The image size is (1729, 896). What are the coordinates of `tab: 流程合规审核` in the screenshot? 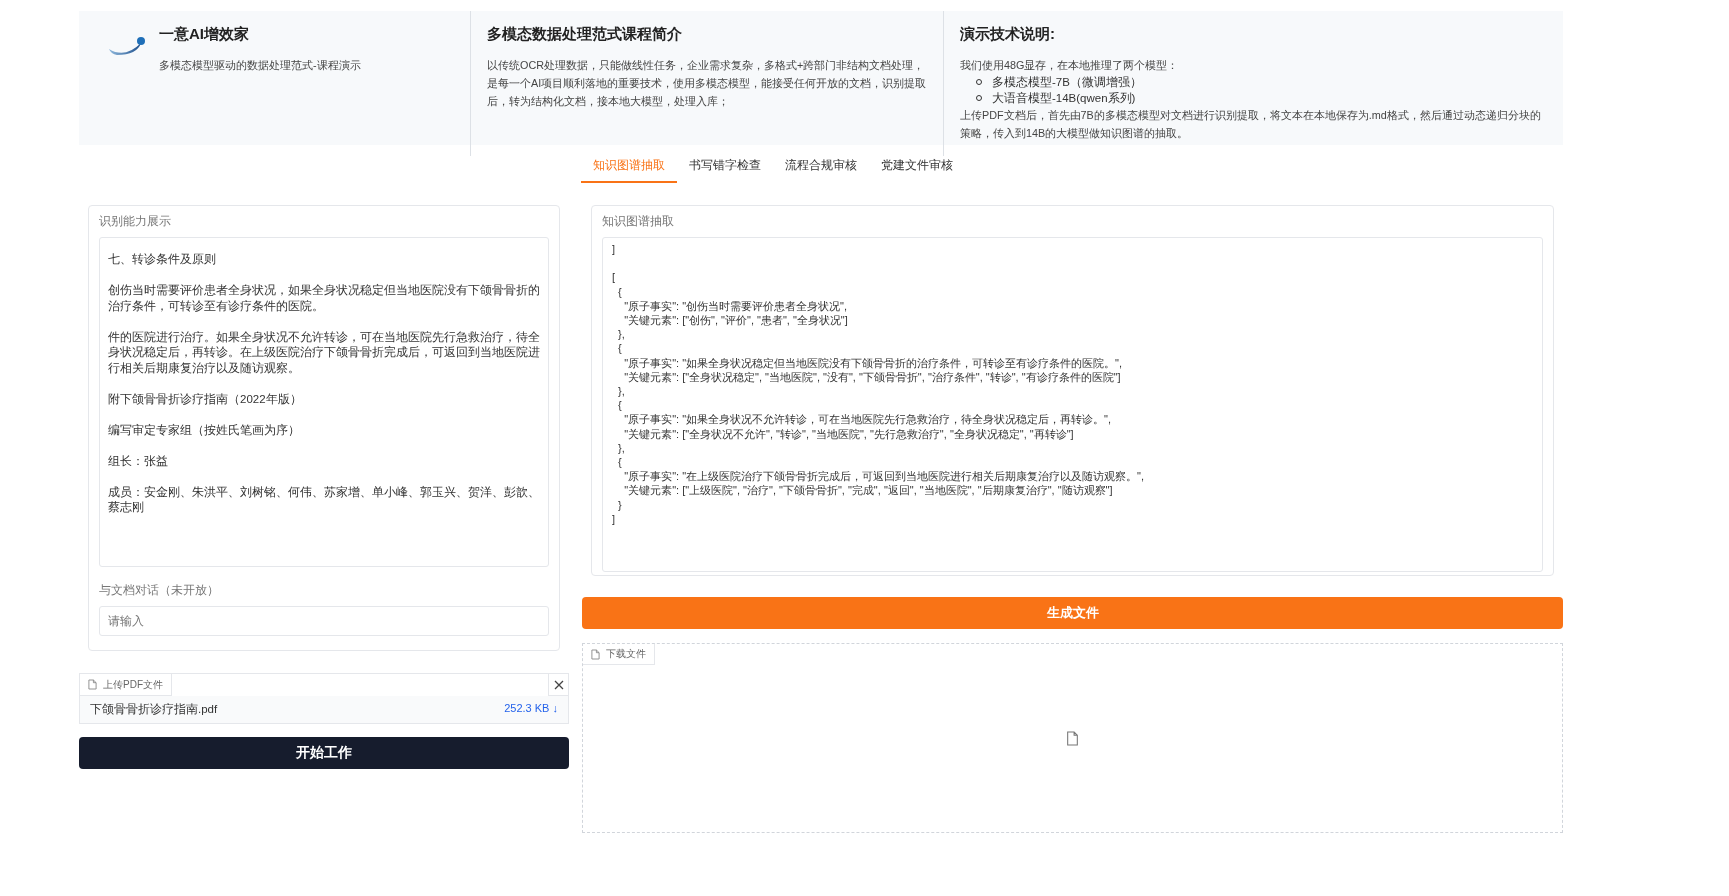 It's located at (821, 167).